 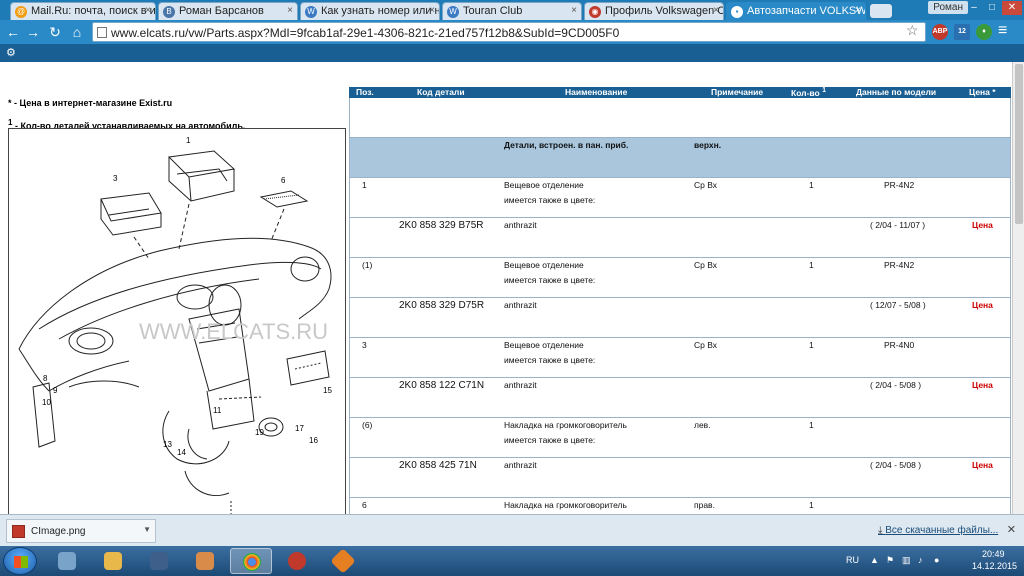 I want to click on clock-time: 20:49, so click(x=993, y=554).